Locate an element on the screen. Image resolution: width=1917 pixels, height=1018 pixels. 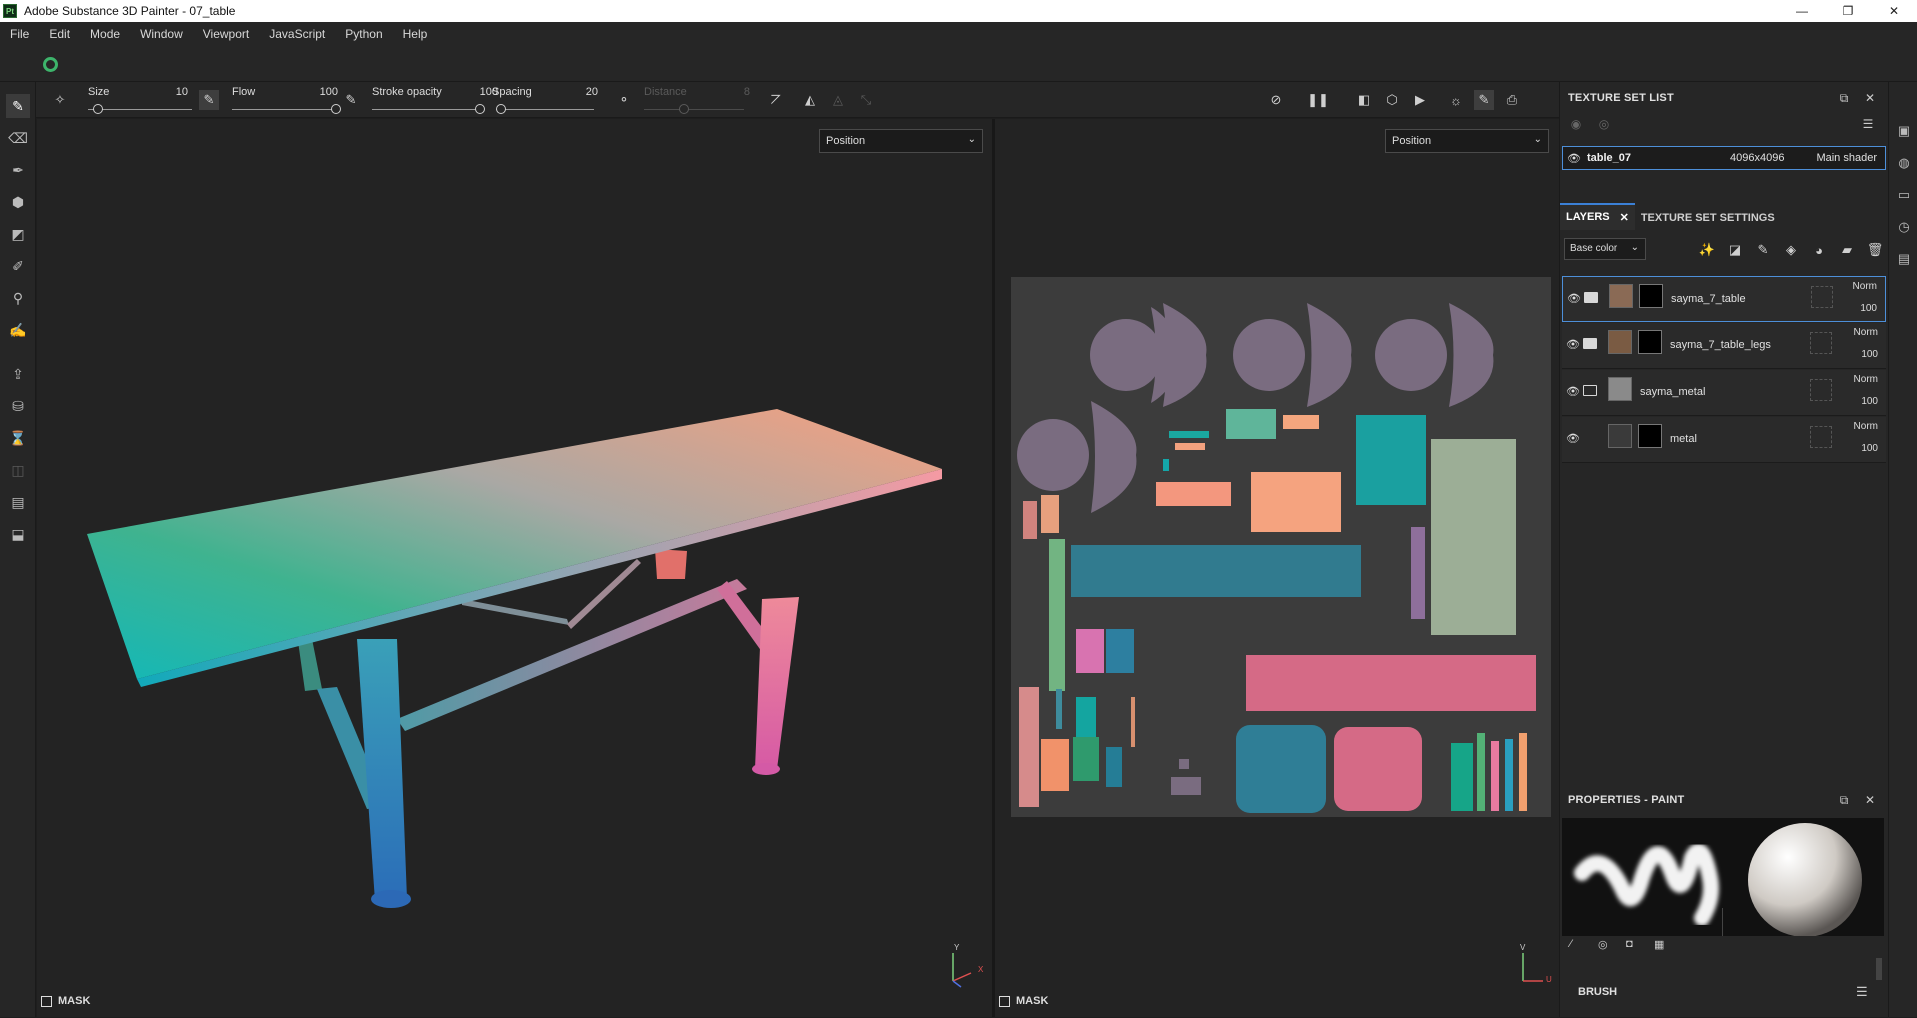
menu-edit: Edit is located at coordinates (59, 34).